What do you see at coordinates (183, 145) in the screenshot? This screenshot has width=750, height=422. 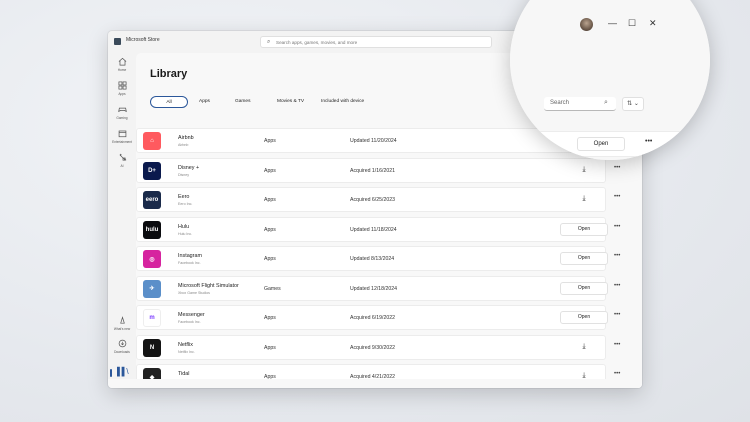 I see `app-publisher: Airbnb` at bounding box center [183, 145].